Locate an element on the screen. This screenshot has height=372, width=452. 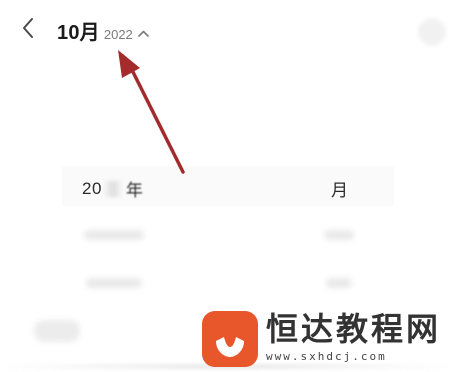
watermark-url: www.sxhdcj.com is located at coordinates (326, 356).